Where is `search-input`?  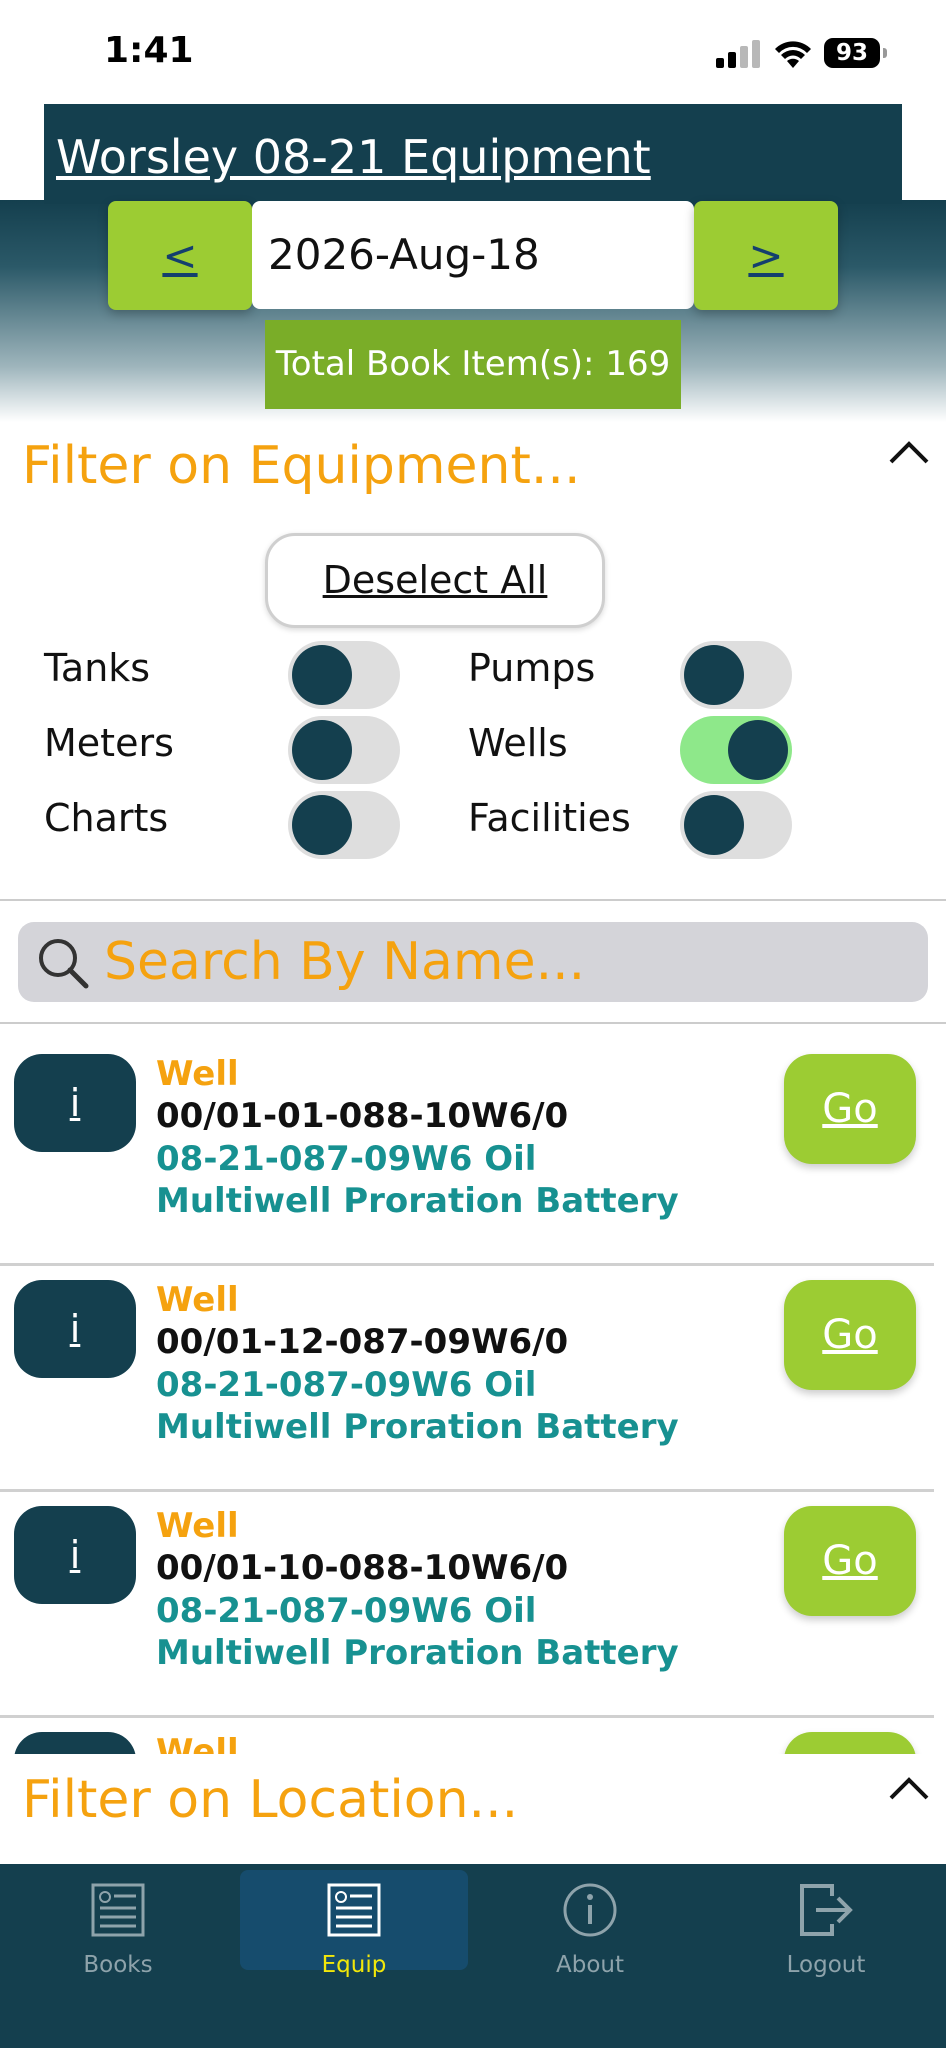
search-input is located at coordinates (504, 962).